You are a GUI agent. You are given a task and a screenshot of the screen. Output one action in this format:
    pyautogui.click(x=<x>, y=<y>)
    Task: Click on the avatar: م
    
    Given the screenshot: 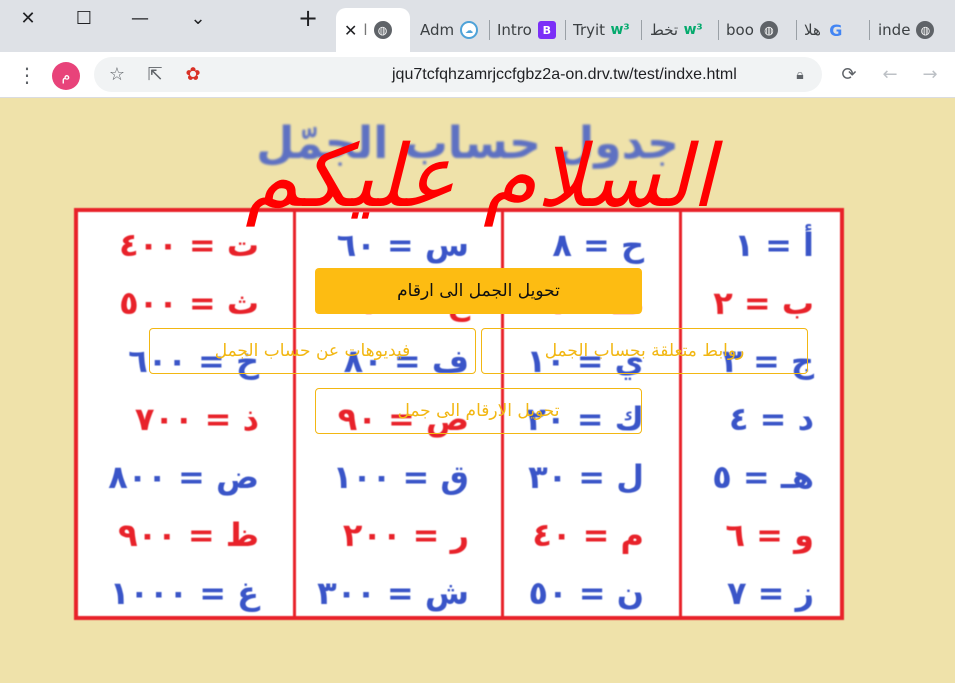 What is the action you would take?
    pyautogui.click(x=66, y=76)
    